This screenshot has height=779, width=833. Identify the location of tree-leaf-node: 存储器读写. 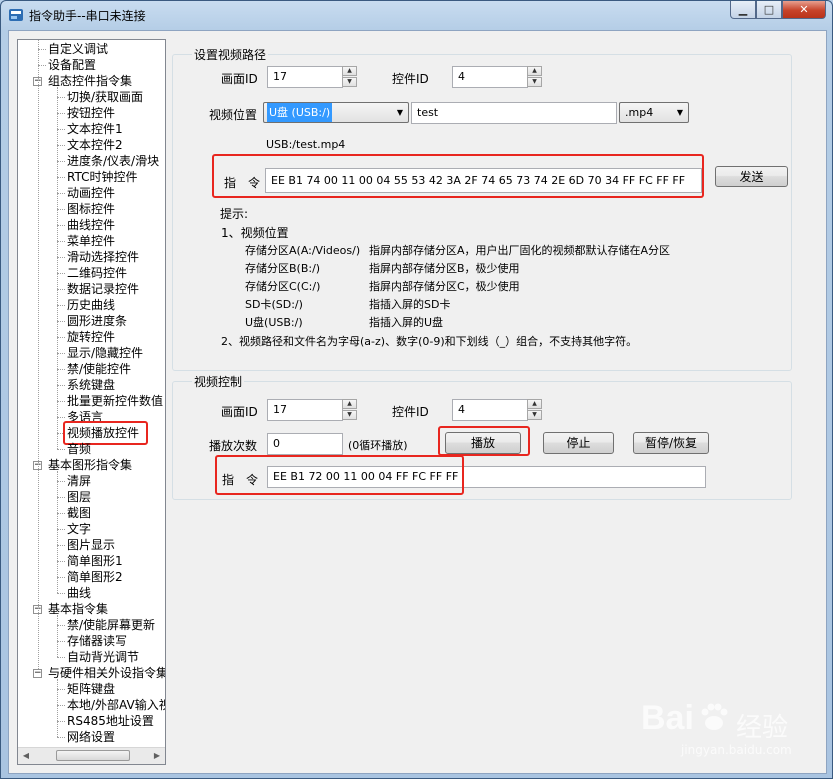
(97, 641).